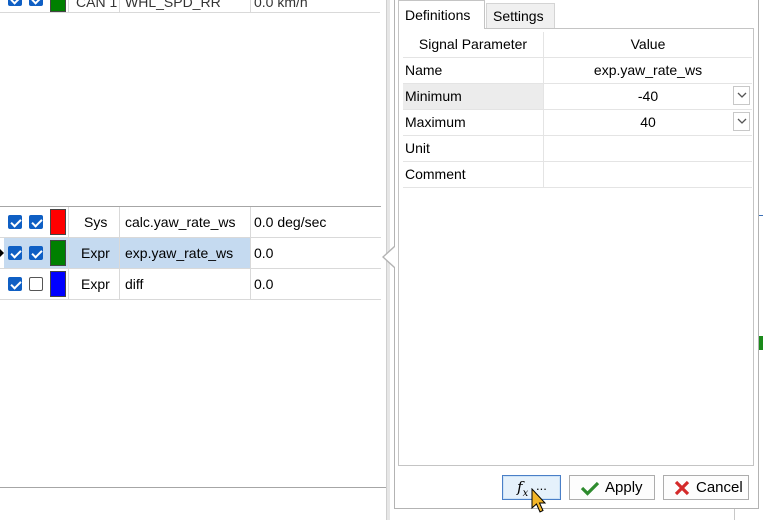  What do you see at coordinates (473, 44) in the screenshot?
I see `header-signal-parameter: Signal Parameter` at bounding box center [473, 44].